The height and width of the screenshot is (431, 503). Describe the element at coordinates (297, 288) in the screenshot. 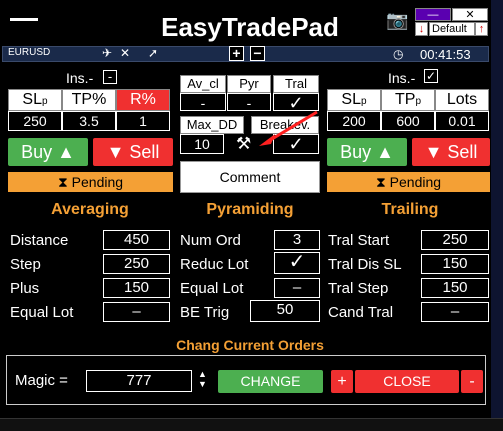

I see `pyramiding-equal-lot-toggle: –` at that location.